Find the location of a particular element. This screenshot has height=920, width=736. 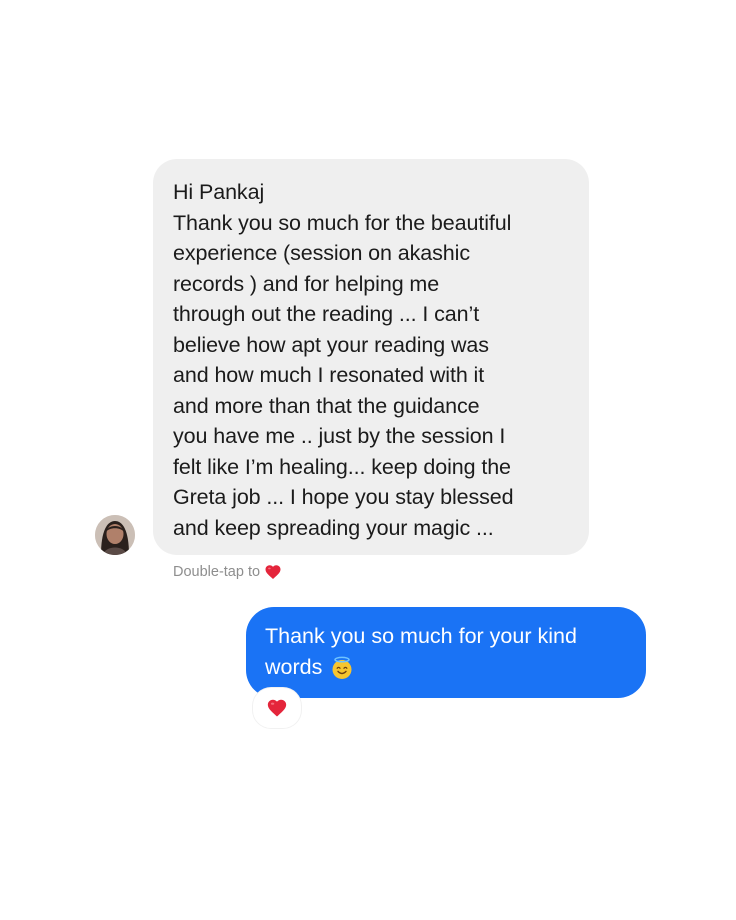

message-line: Hi Pankaj is located at coordinates (219, 192).